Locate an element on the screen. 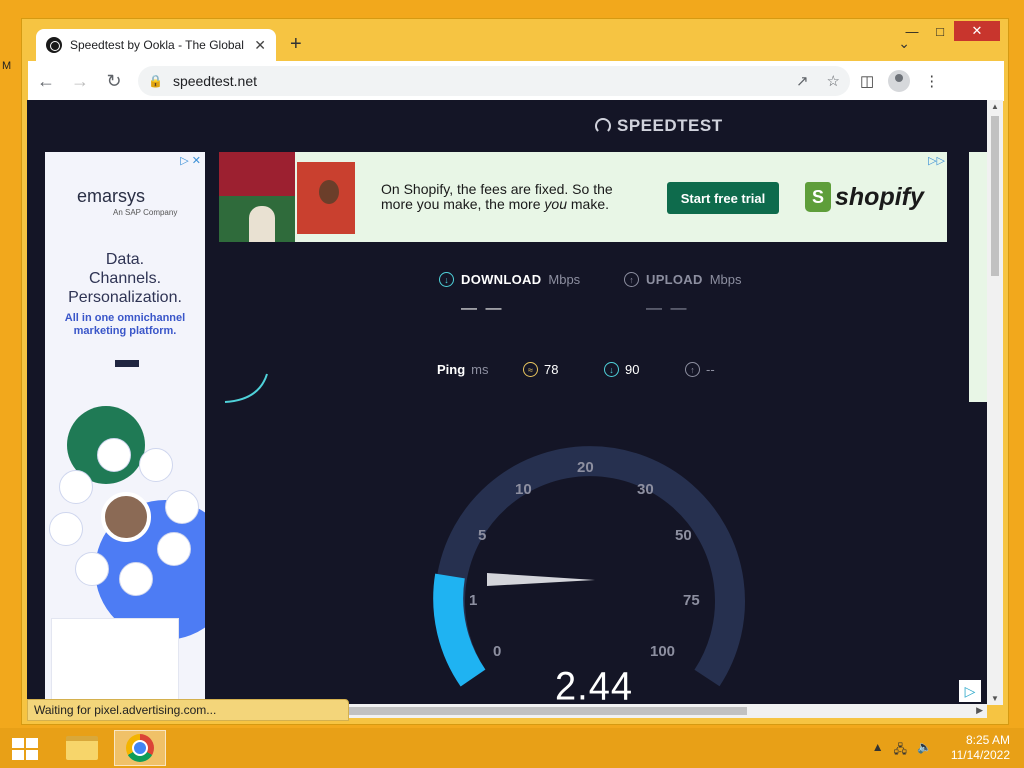 This screenshot has height=768, width=1024. url-text: speedtest.net is located at coordinates (215, 81).